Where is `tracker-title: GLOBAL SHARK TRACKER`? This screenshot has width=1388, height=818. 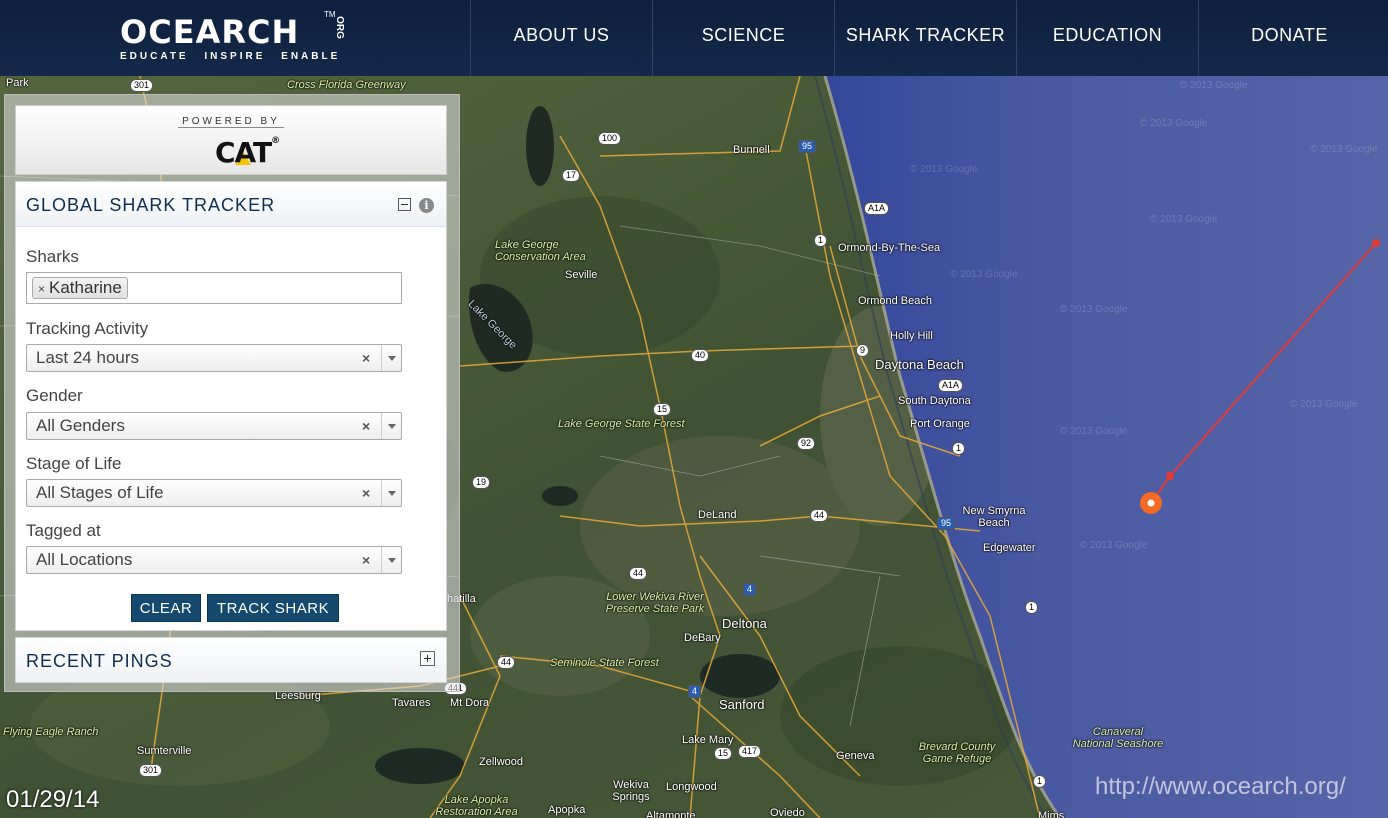 tracker-title: GLOBAL SHARK TRACKER is located at coordinates (151, 205).